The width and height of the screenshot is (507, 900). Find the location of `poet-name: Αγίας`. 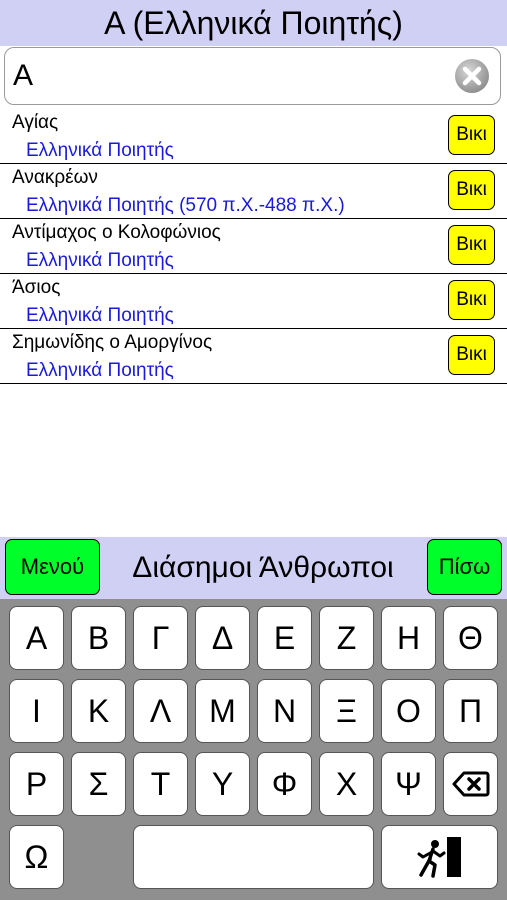

poet-name: Αγίας is located at coordinates (35, 122).